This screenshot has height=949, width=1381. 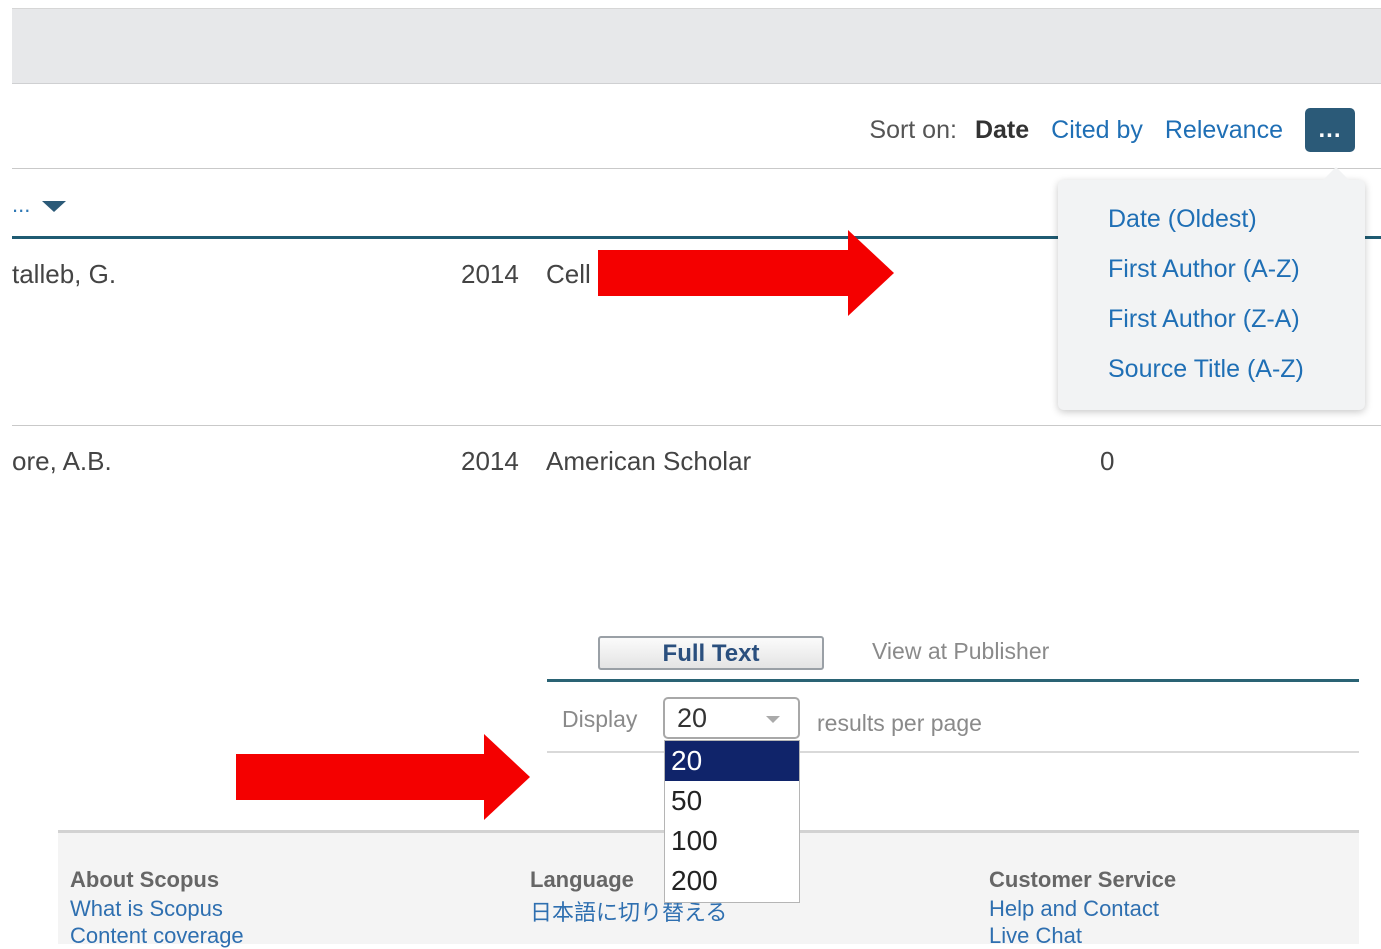 I want to click on select-value: 20, so click(x=692, y=718).